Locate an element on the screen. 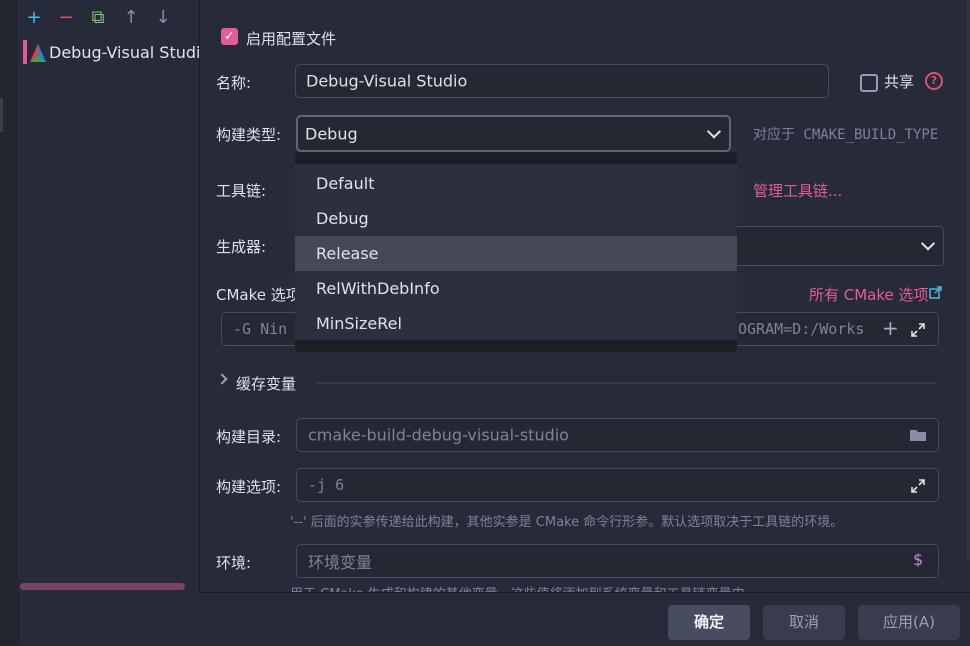  move-up-icon: ↑ is located at coordinates (131, 18).